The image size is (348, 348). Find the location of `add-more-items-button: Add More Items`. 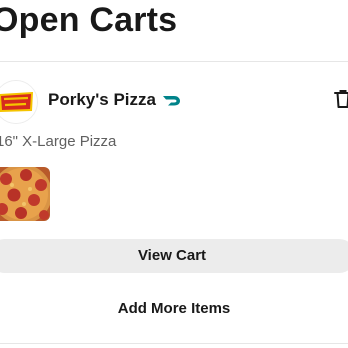

add-more-items-button: Add More Items is located at coordinates (174, 309).